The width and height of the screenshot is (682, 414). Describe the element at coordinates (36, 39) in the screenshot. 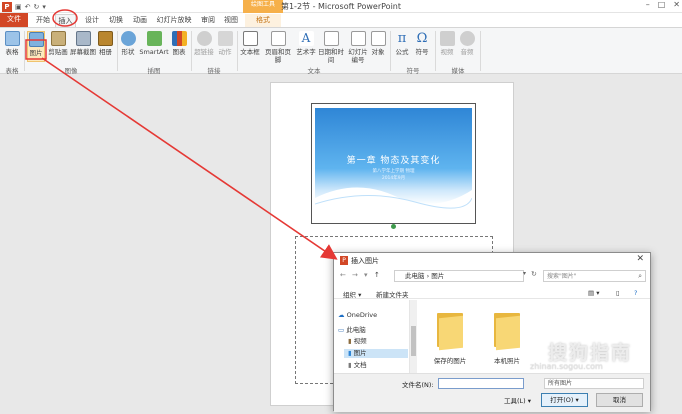

I see `picture-icon` at that location.